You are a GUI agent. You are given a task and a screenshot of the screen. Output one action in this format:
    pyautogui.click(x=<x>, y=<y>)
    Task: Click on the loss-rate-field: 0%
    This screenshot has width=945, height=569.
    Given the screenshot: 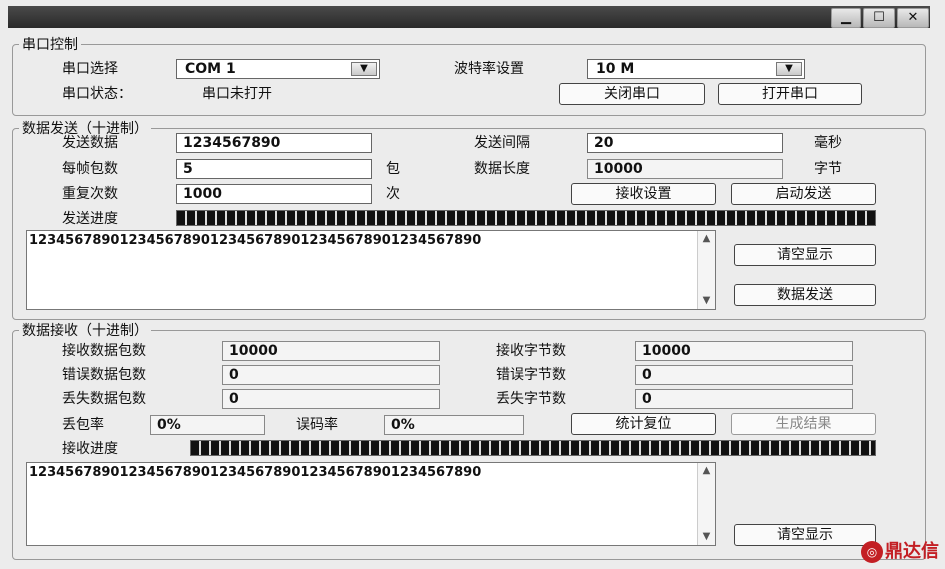 What is the action you would take?
    pyautogui.click(x=207, y=425)
    